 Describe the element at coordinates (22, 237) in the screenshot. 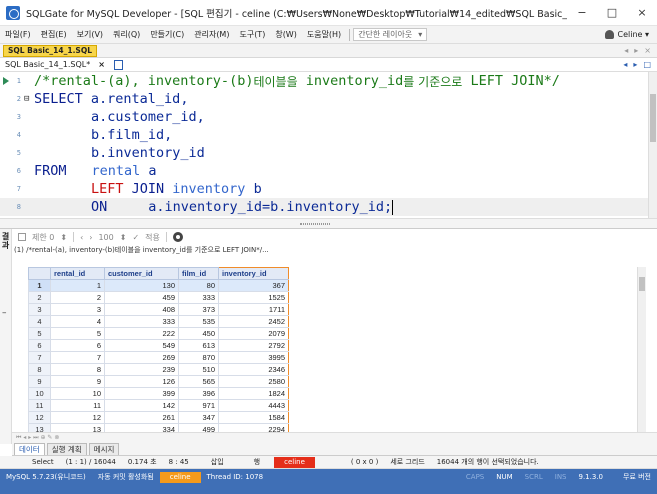

I see `limit-checkbox` at that location.